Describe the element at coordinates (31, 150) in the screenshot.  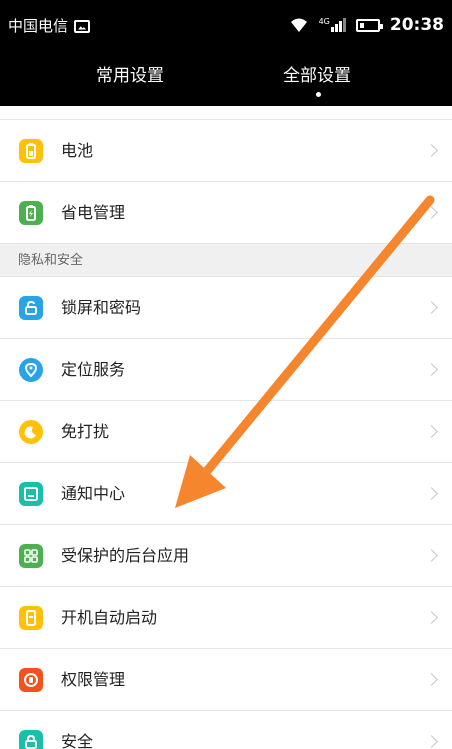
I see `battery-icon` at that location.